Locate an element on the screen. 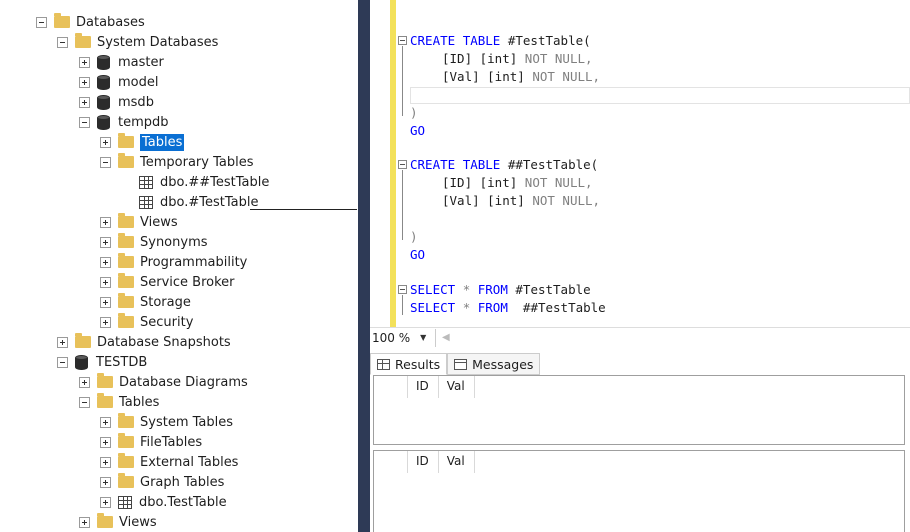  tree-node-security: Security is located at coordinates (146, 322).